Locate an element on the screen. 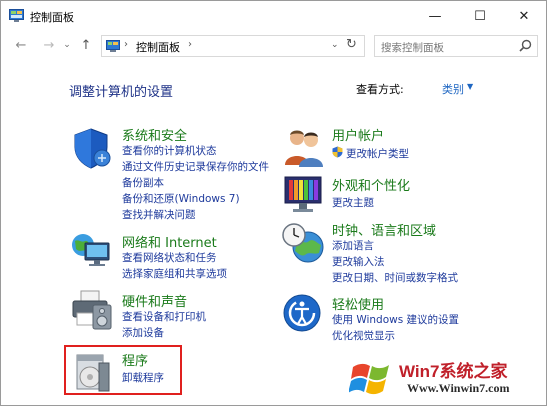 This screenshot has height=406, width=547. minimize-button: — is located at coordinates (435, 16).